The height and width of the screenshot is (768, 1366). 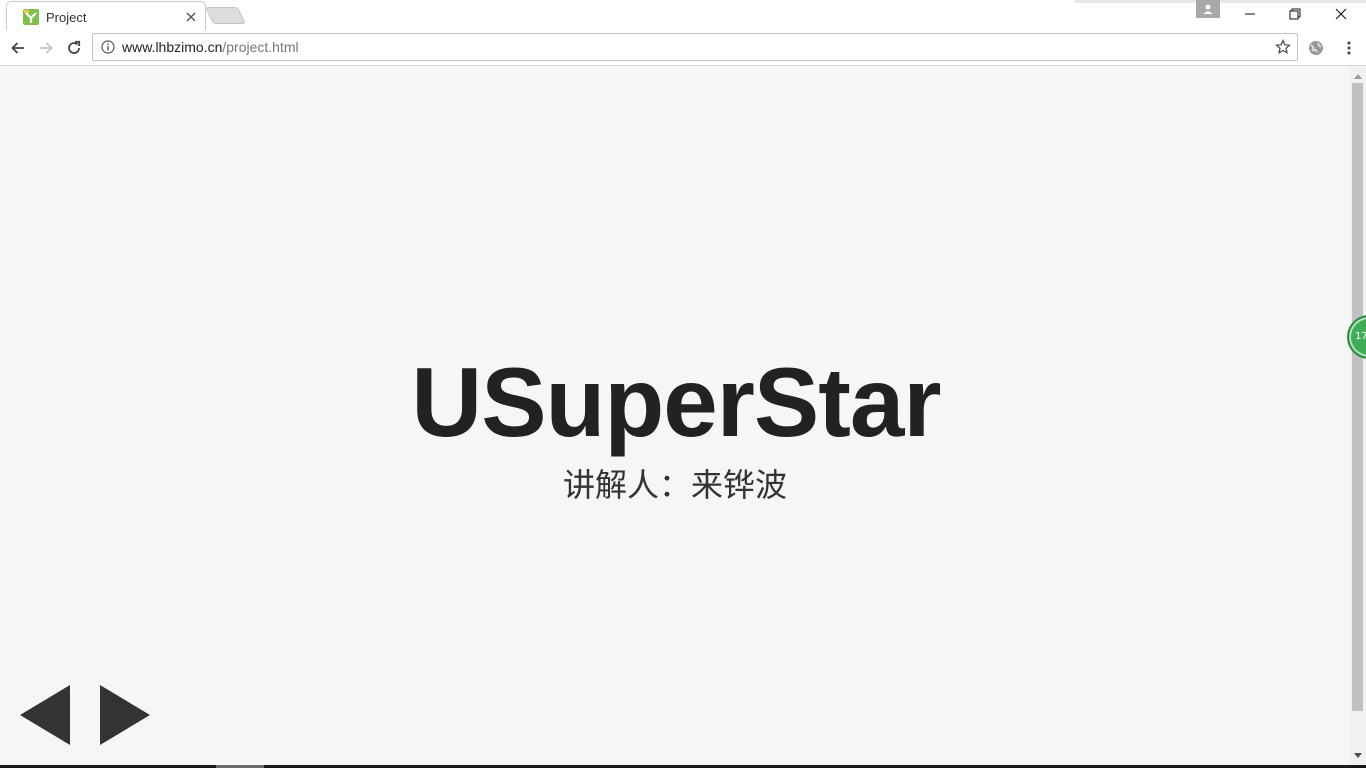 What do you see at coordinates (1208, 9) in the screenshot?
I see `profile-avatar-icon` at bounding box center [1208, 9].